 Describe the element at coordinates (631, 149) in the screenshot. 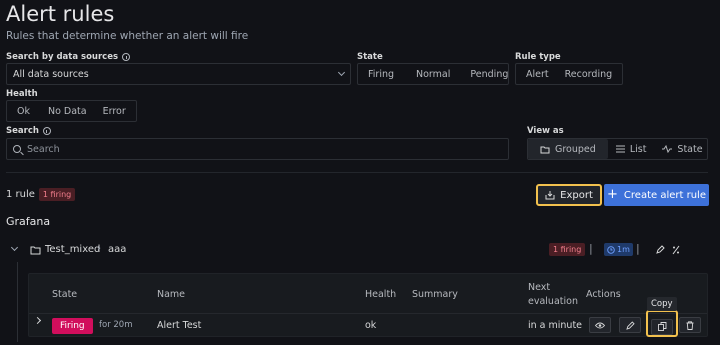

I see `view-option-list: List` at that location.